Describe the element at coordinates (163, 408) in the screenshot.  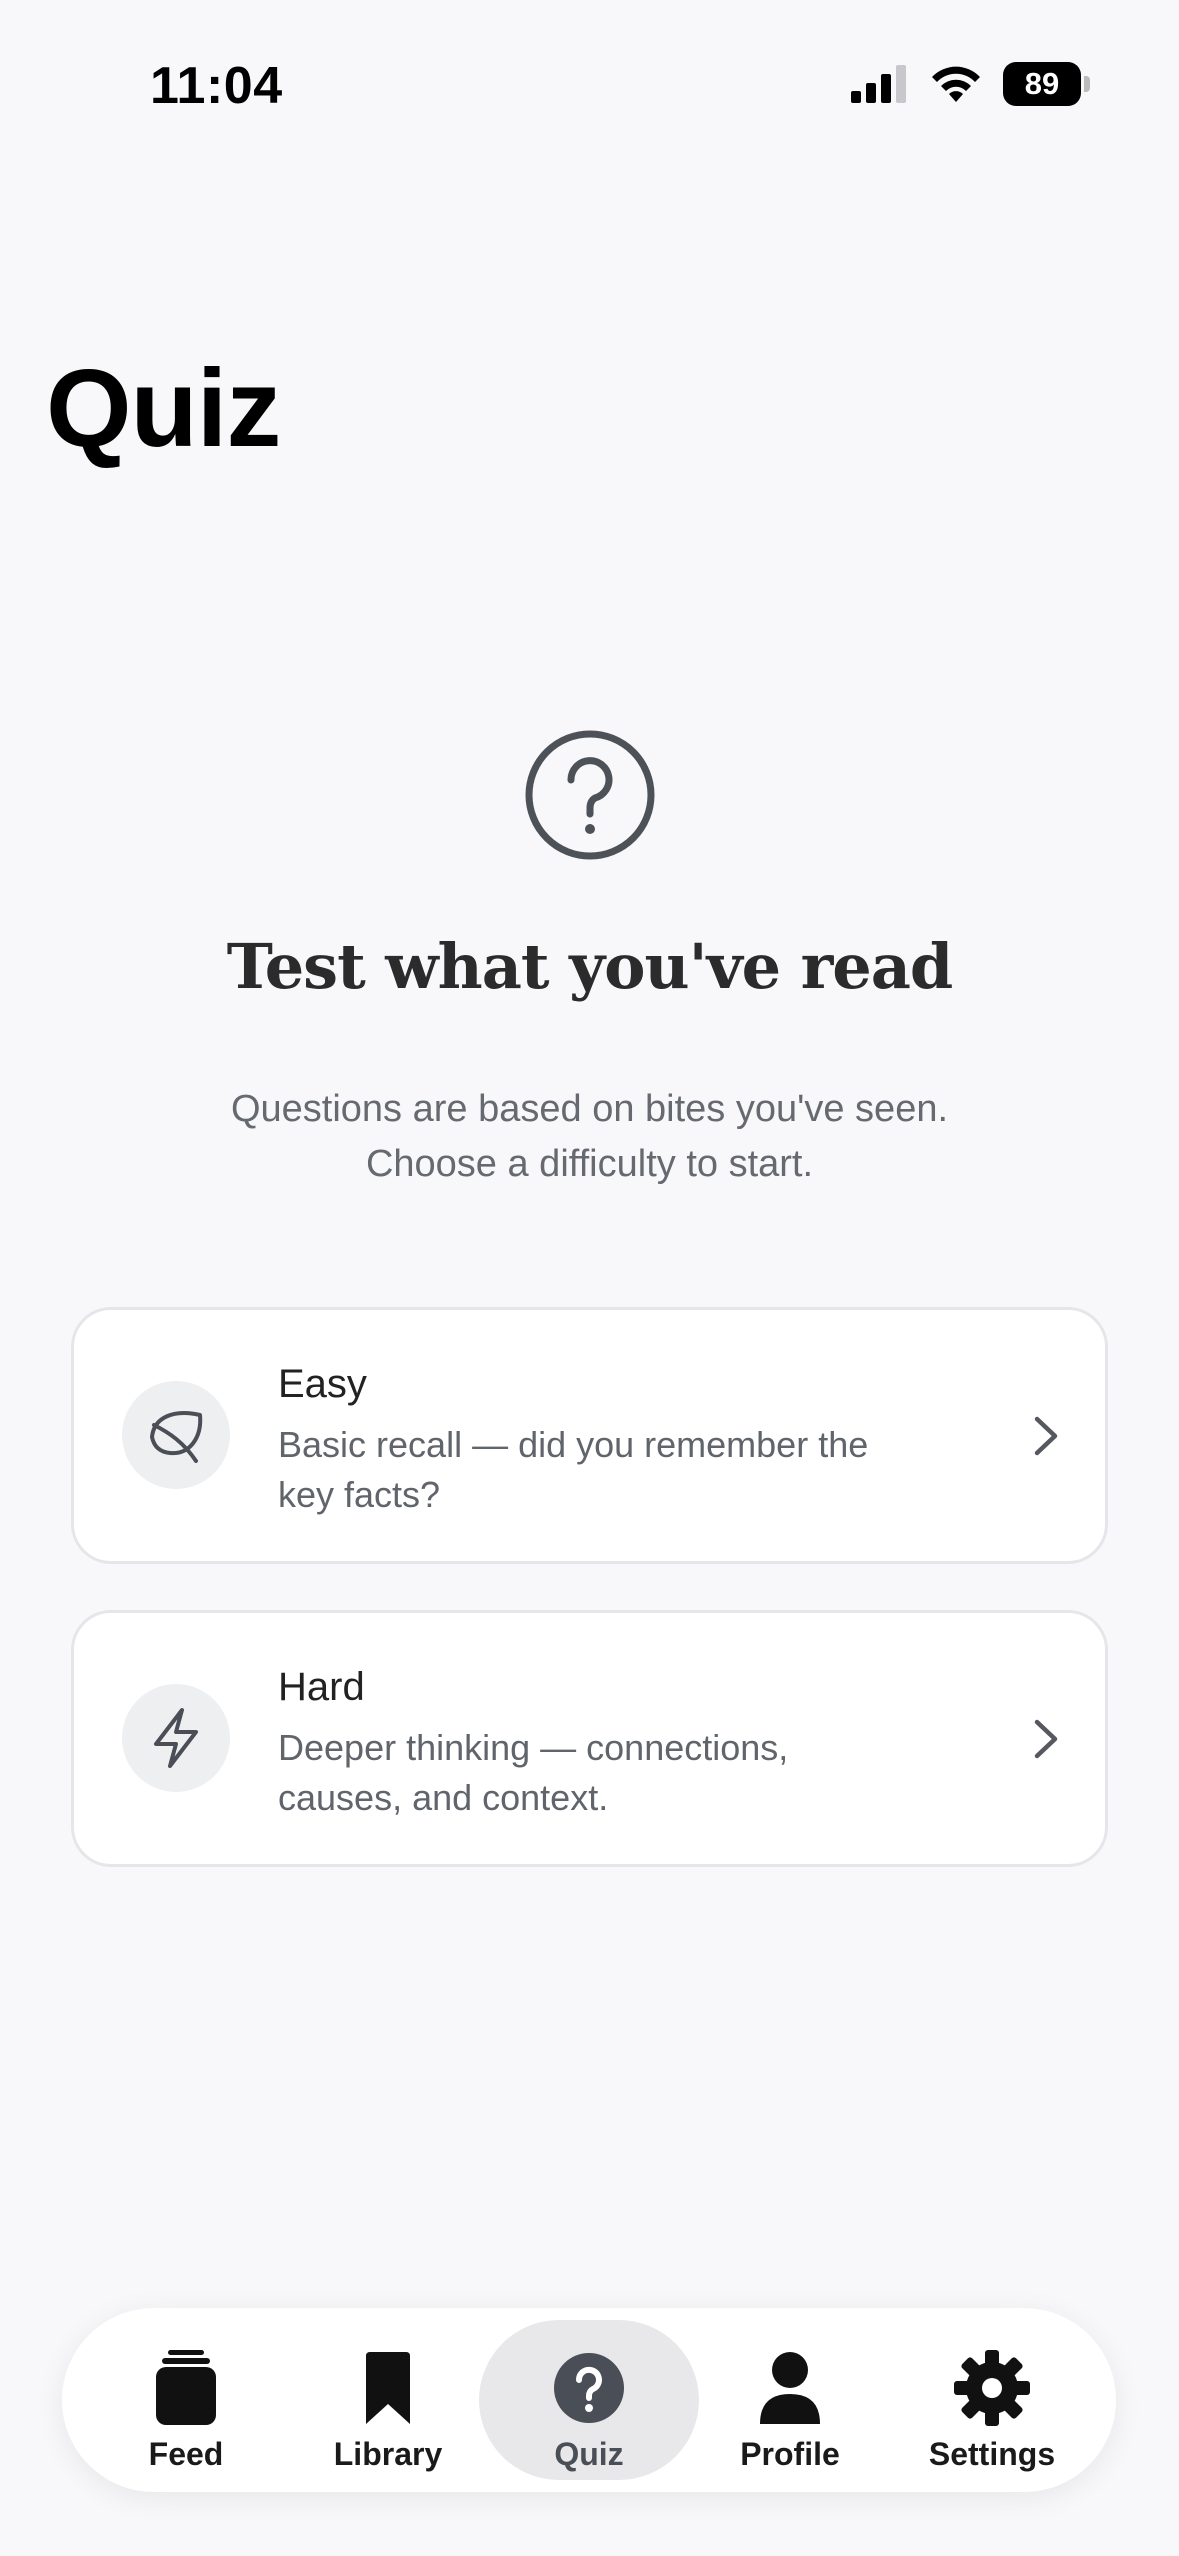
I see `page-title: Quiz` at that location.